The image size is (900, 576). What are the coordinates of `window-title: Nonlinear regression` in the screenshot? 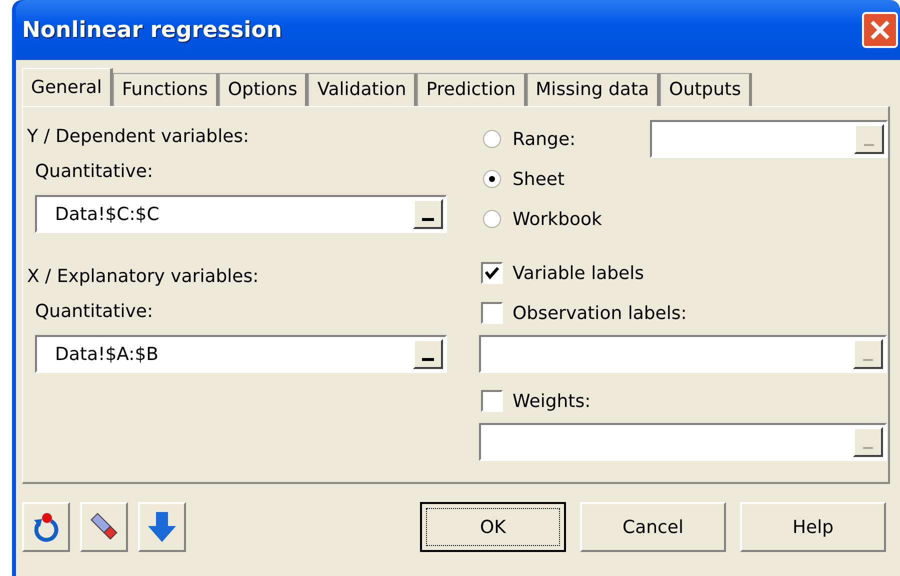 It's located at (152, 30).